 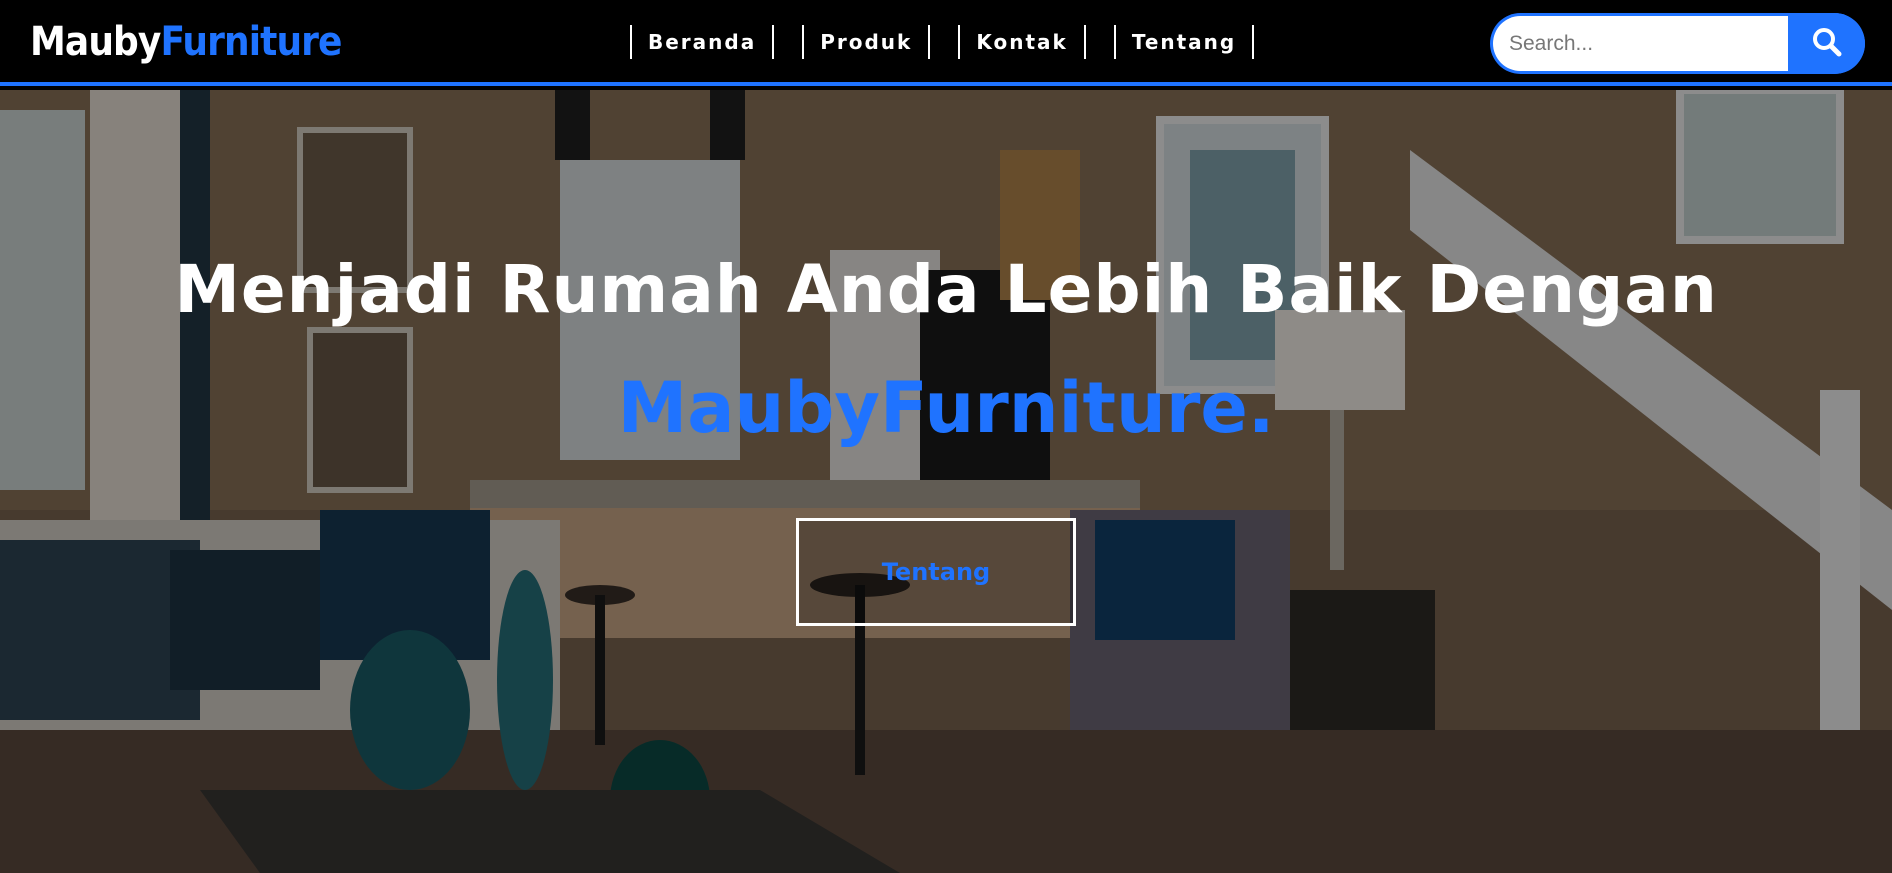 I want to click on search-button, so click(x=1826, y=43).